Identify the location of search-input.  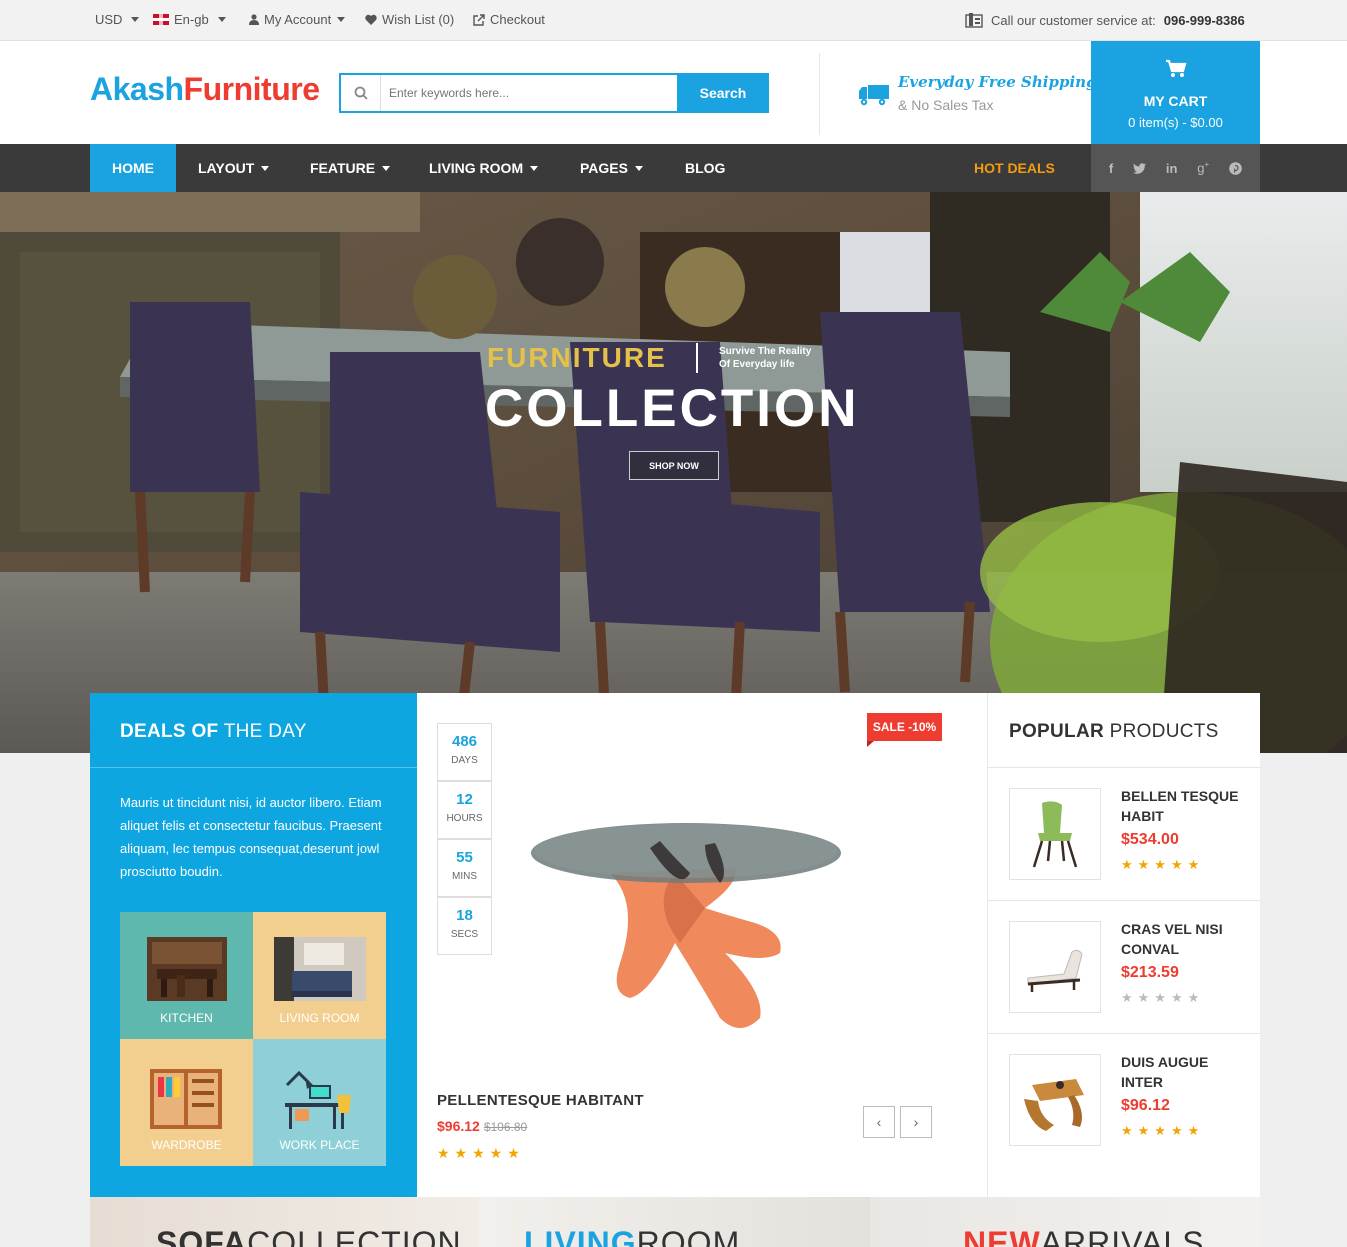
(529, 93).